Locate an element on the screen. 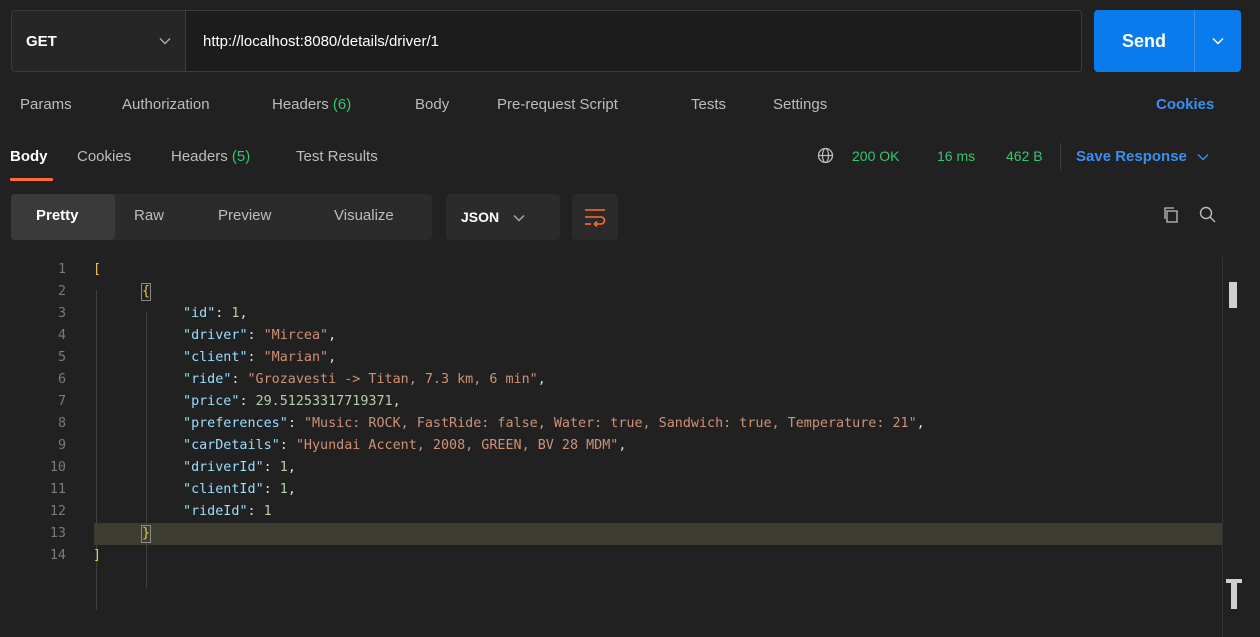 The image size is (1260, 637). code-text: "driver": "Mircea", is located at coordinates (259, 336).